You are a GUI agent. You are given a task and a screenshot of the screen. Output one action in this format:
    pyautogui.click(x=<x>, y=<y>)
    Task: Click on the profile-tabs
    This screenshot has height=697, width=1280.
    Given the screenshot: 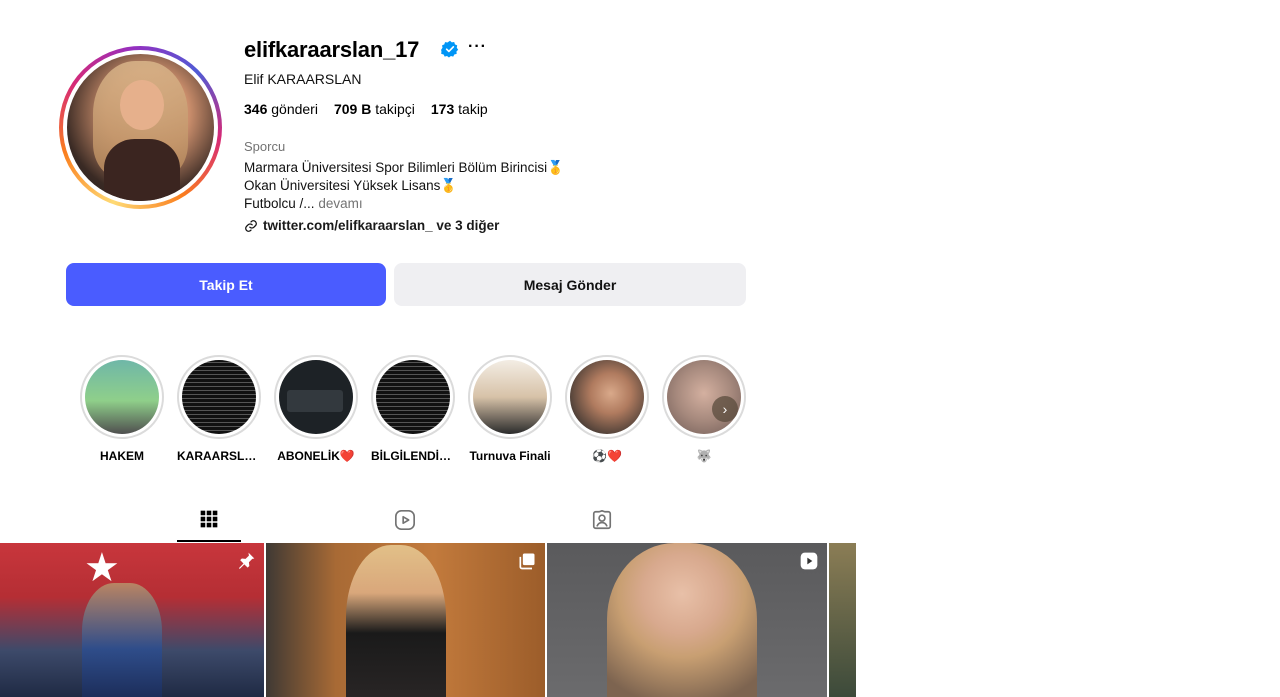 What is the action you would take?
    pyautogui.click(x=428, y=520)
    